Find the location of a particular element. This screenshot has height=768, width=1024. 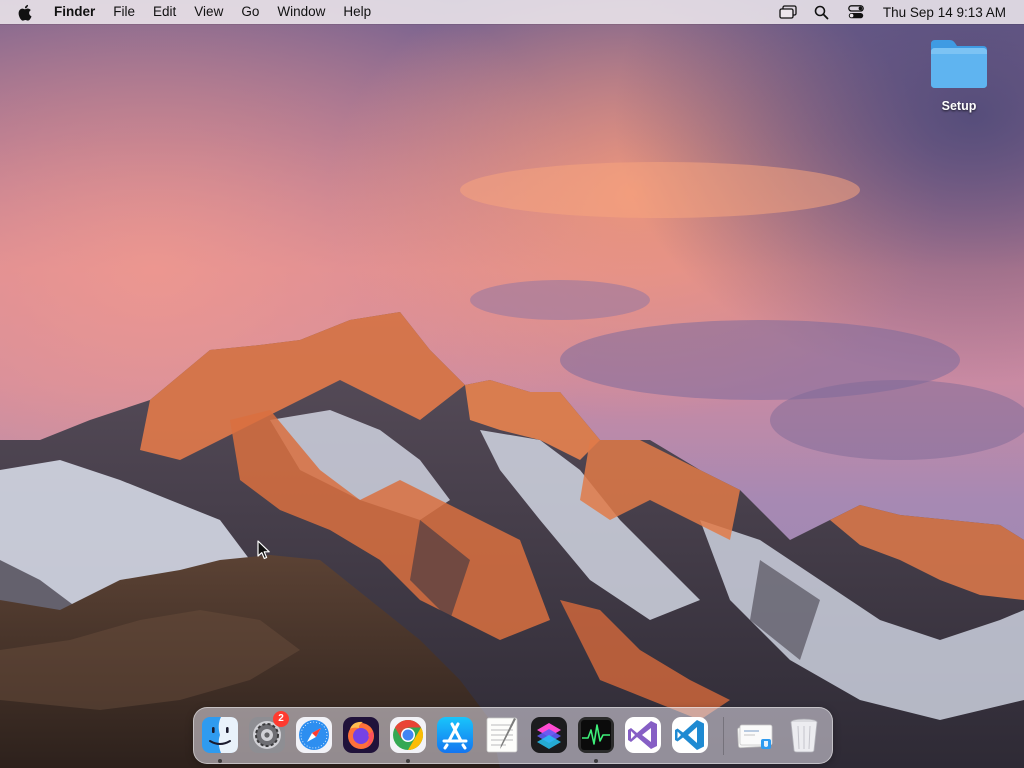

dock-textedit is located at coordinates (502, 735).